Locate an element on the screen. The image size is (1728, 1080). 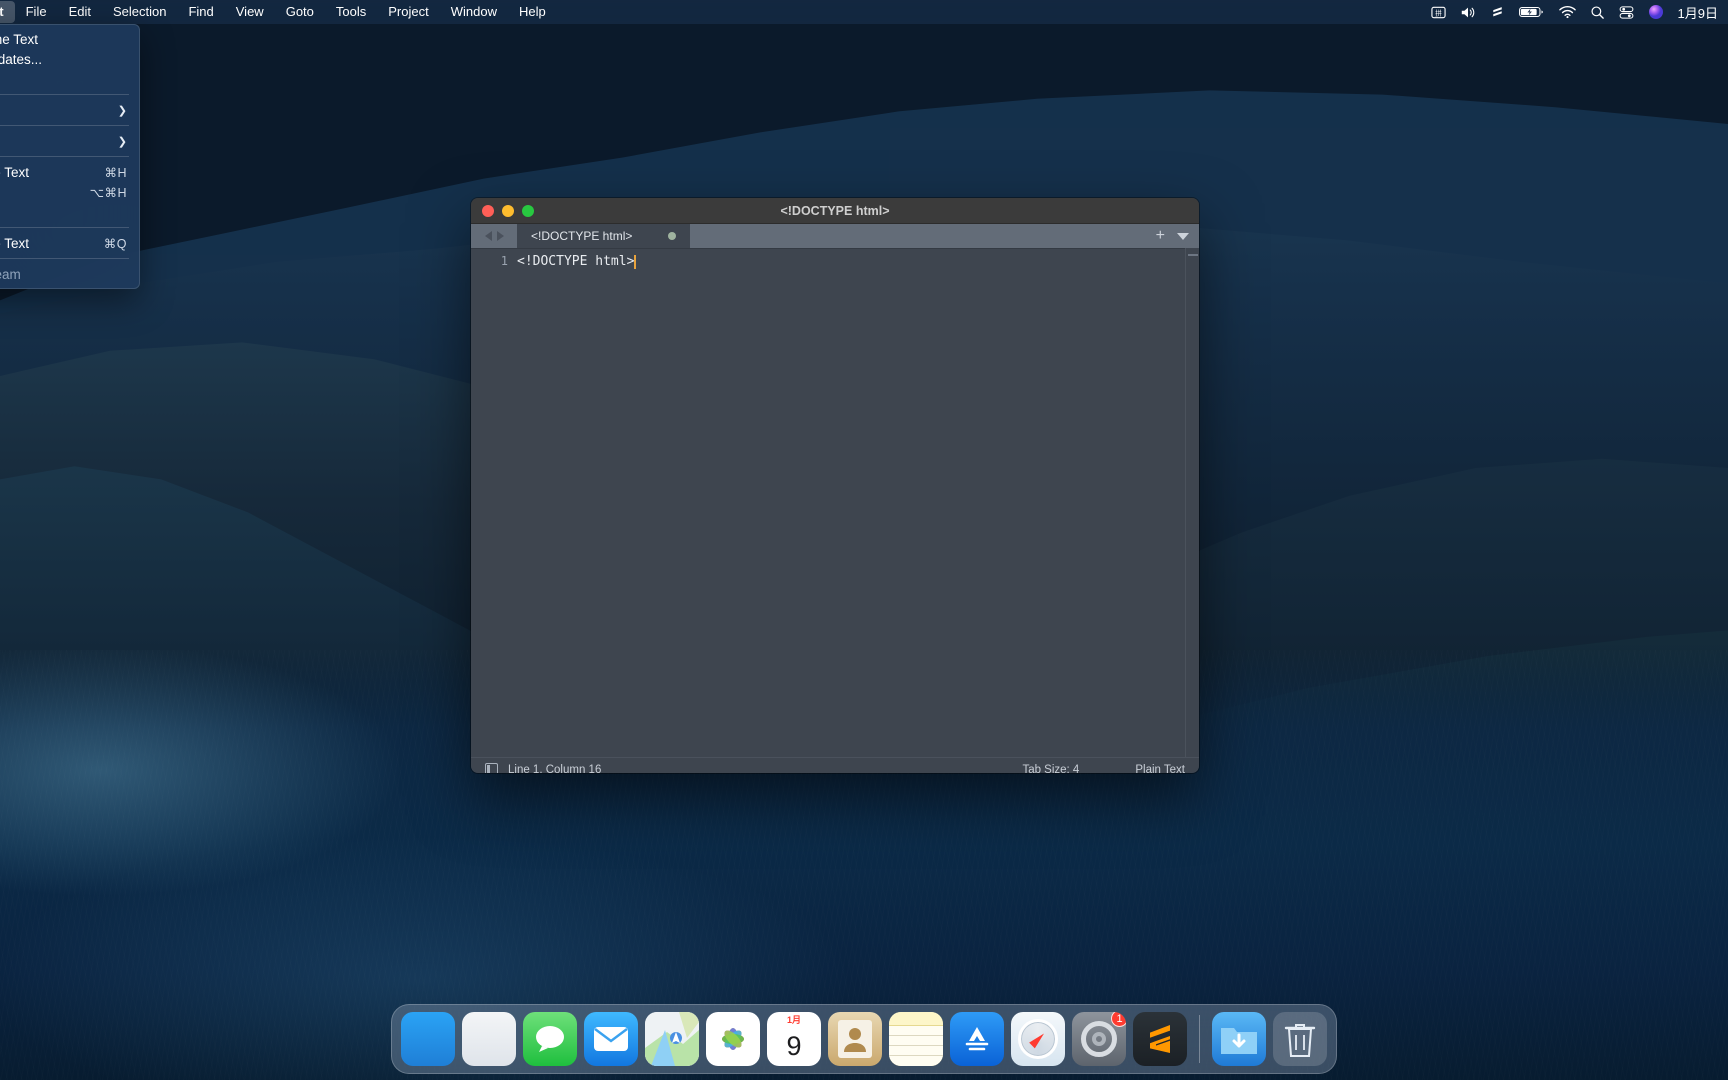
notes-icon is located at coordinates (916, 1039).